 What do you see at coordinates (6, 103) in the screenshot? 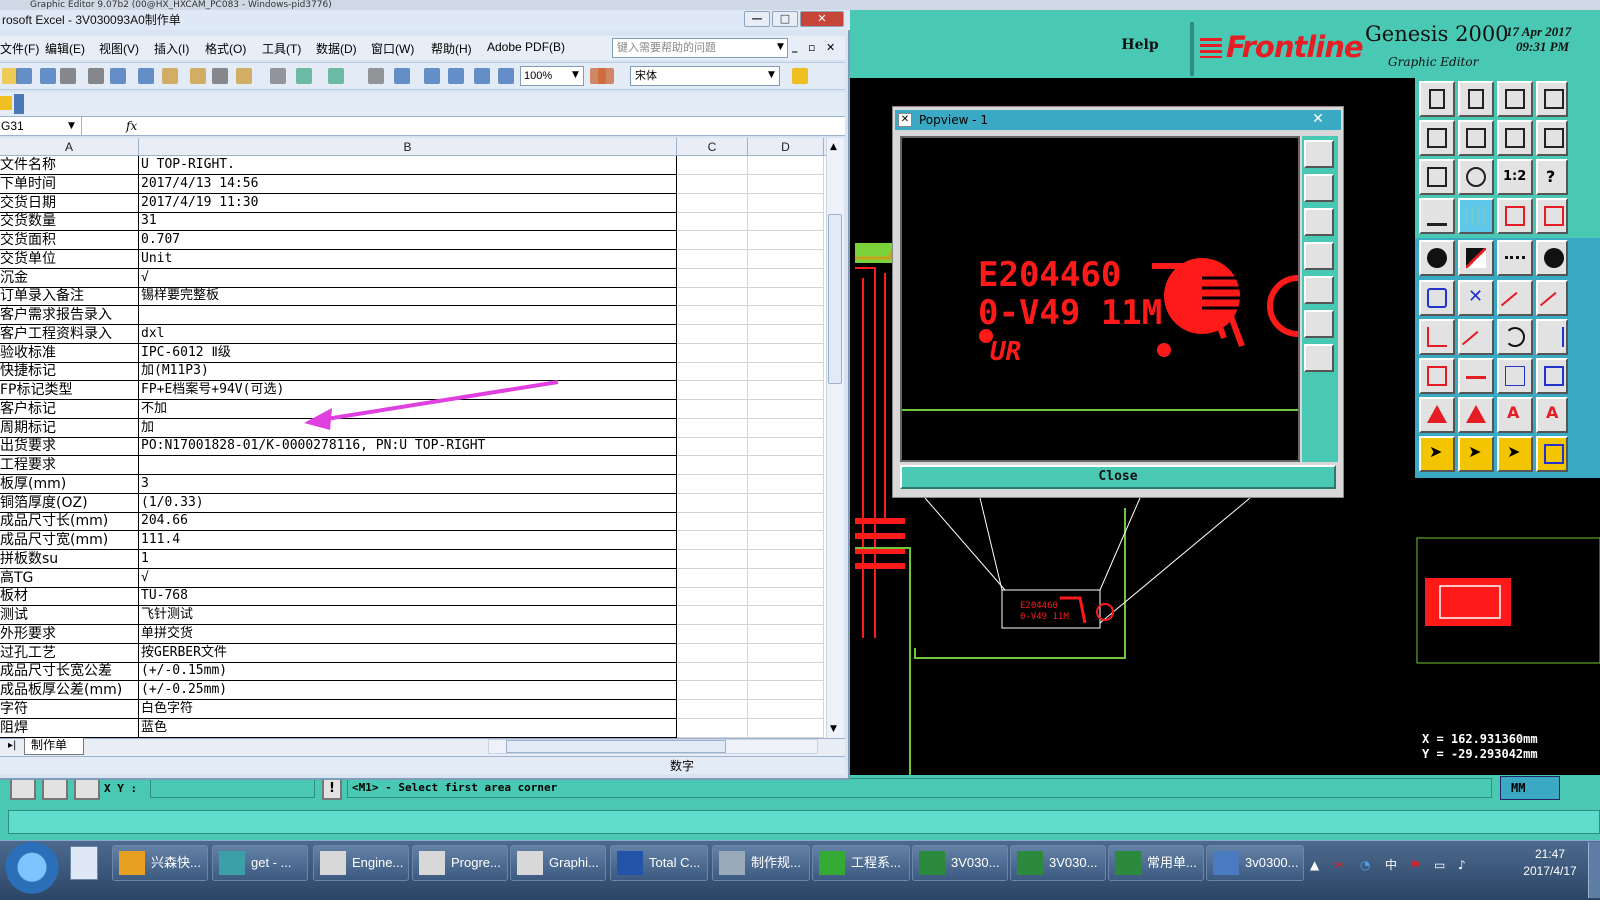
I see `toolbar-grip-icon` at bounding box center [6, 103].